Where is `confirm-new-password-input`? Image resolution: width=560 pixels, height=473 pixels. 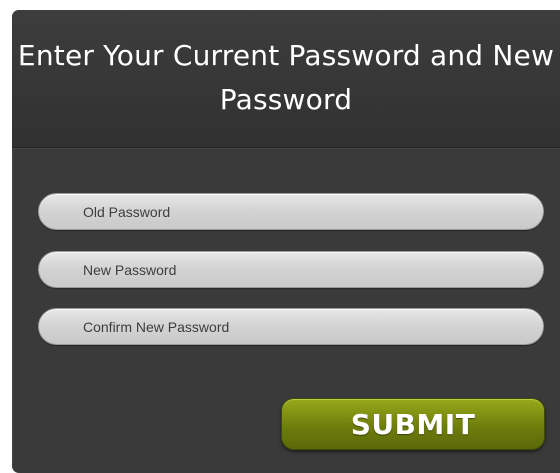
confirm-new-password-input is located at coordinates (291, 326).